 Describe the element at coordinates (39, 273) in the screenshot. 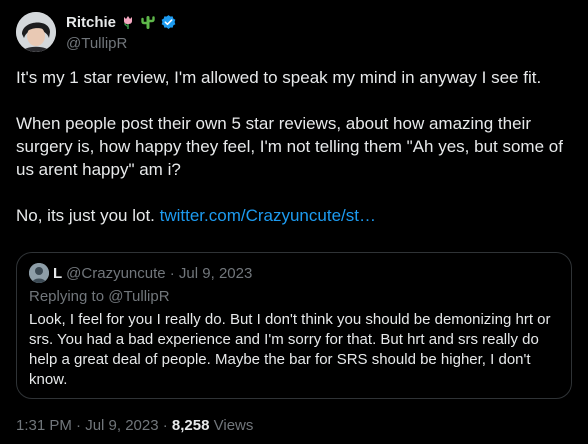

I see `quoted-author-avatar` at that location.